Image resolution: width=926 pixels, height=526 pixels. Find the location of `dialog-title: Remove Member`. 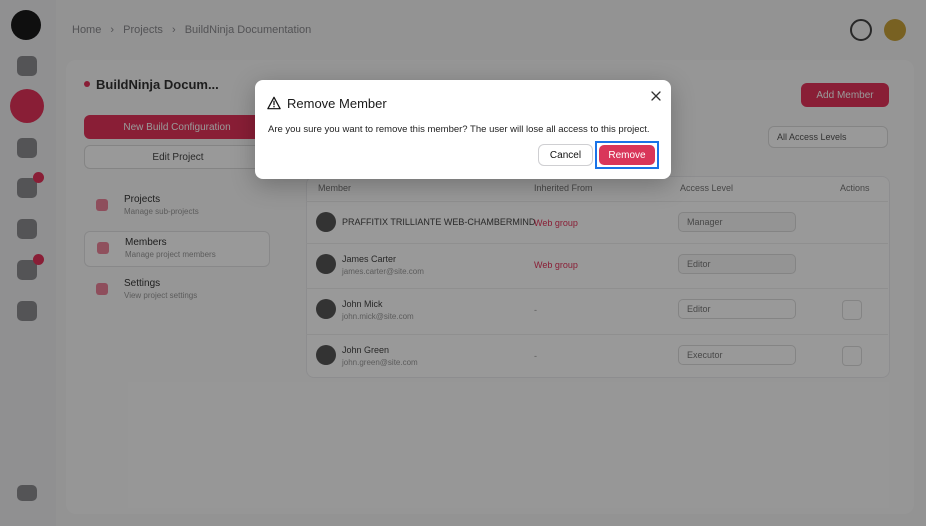

dialog-title: Remove Member is located at coordinates (337, 103).